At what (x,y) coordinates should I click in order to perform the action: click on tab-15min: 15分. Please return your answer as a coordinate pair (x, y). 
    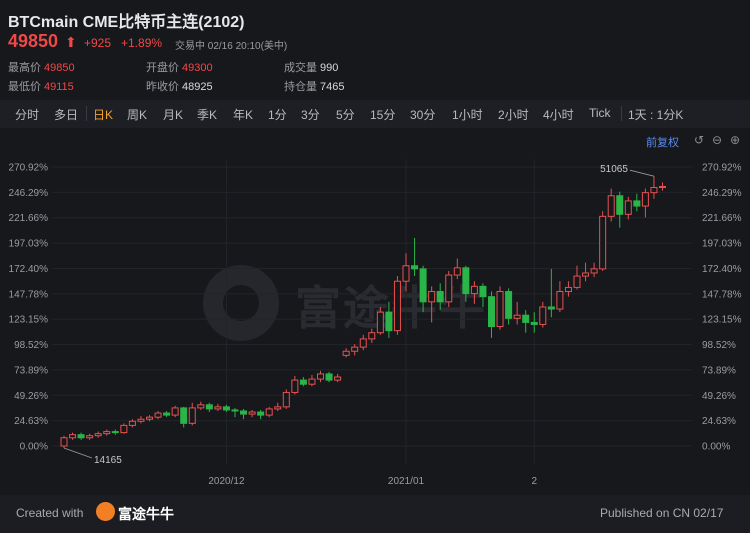
    Looking at the image, I should click on (382, 114).